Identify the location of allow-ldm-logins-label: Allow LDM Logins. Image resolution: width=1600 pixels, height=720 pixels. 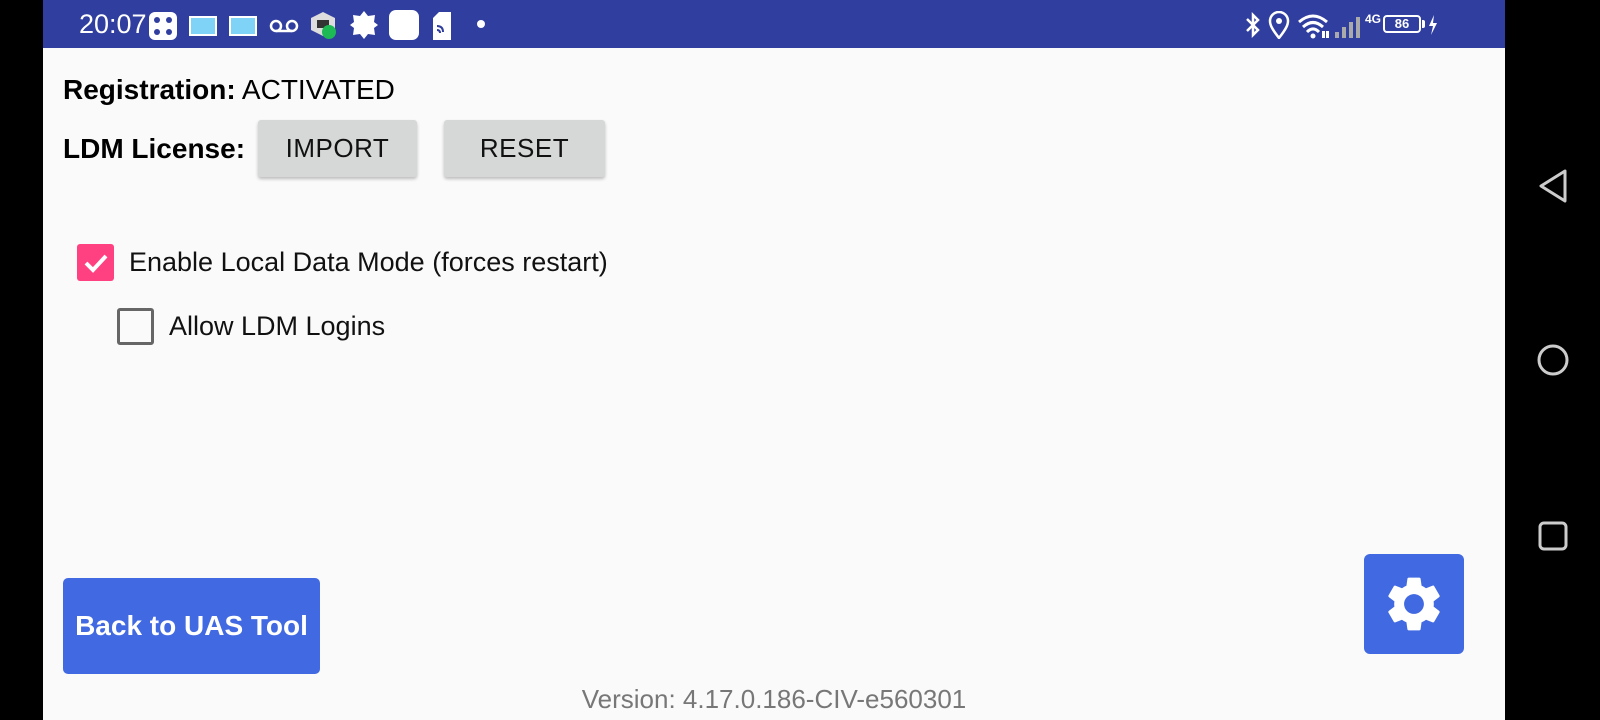
(277, 326).